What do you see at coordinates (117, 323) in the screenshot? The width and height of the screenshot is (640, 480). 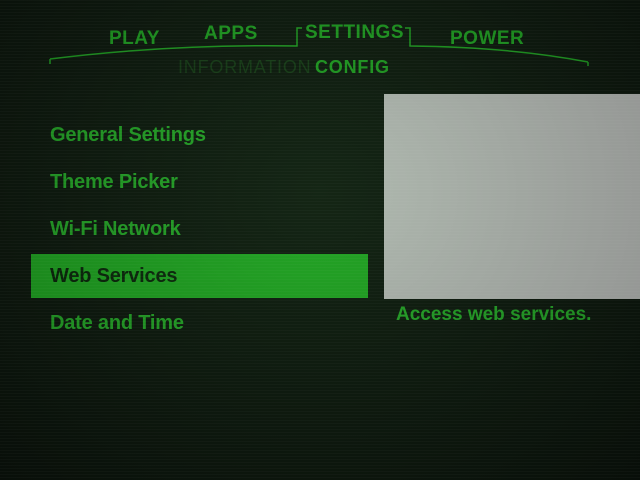 I see `menu-item-date-and-time: Date and Time` at bounding box center [117, 323].